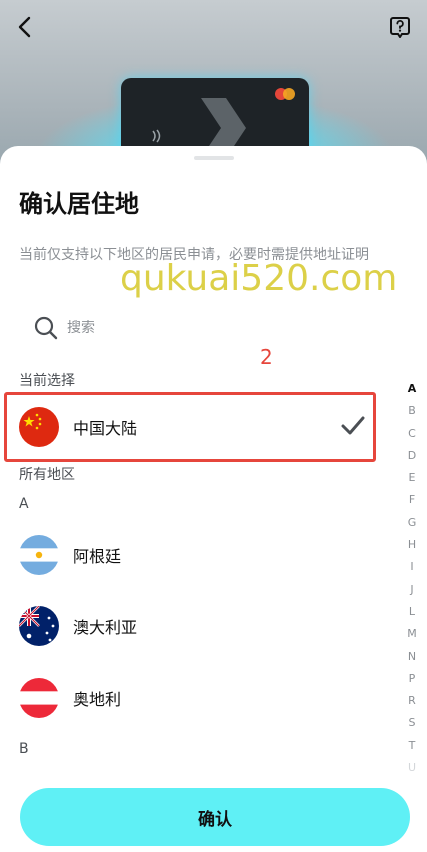  Describe the element at coordinates (156, 136) in the screenshot. I see `nfc-icon` at that location.